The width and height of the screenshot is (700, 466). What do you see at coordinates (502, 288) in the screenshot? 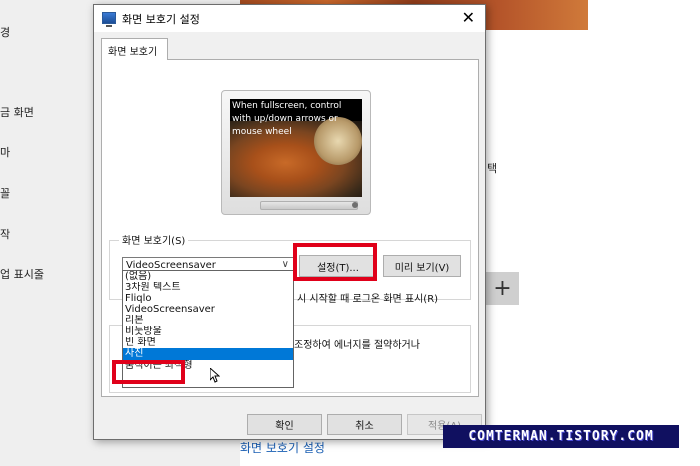
I see `add-icon: +` at bounding box center [502, 288].